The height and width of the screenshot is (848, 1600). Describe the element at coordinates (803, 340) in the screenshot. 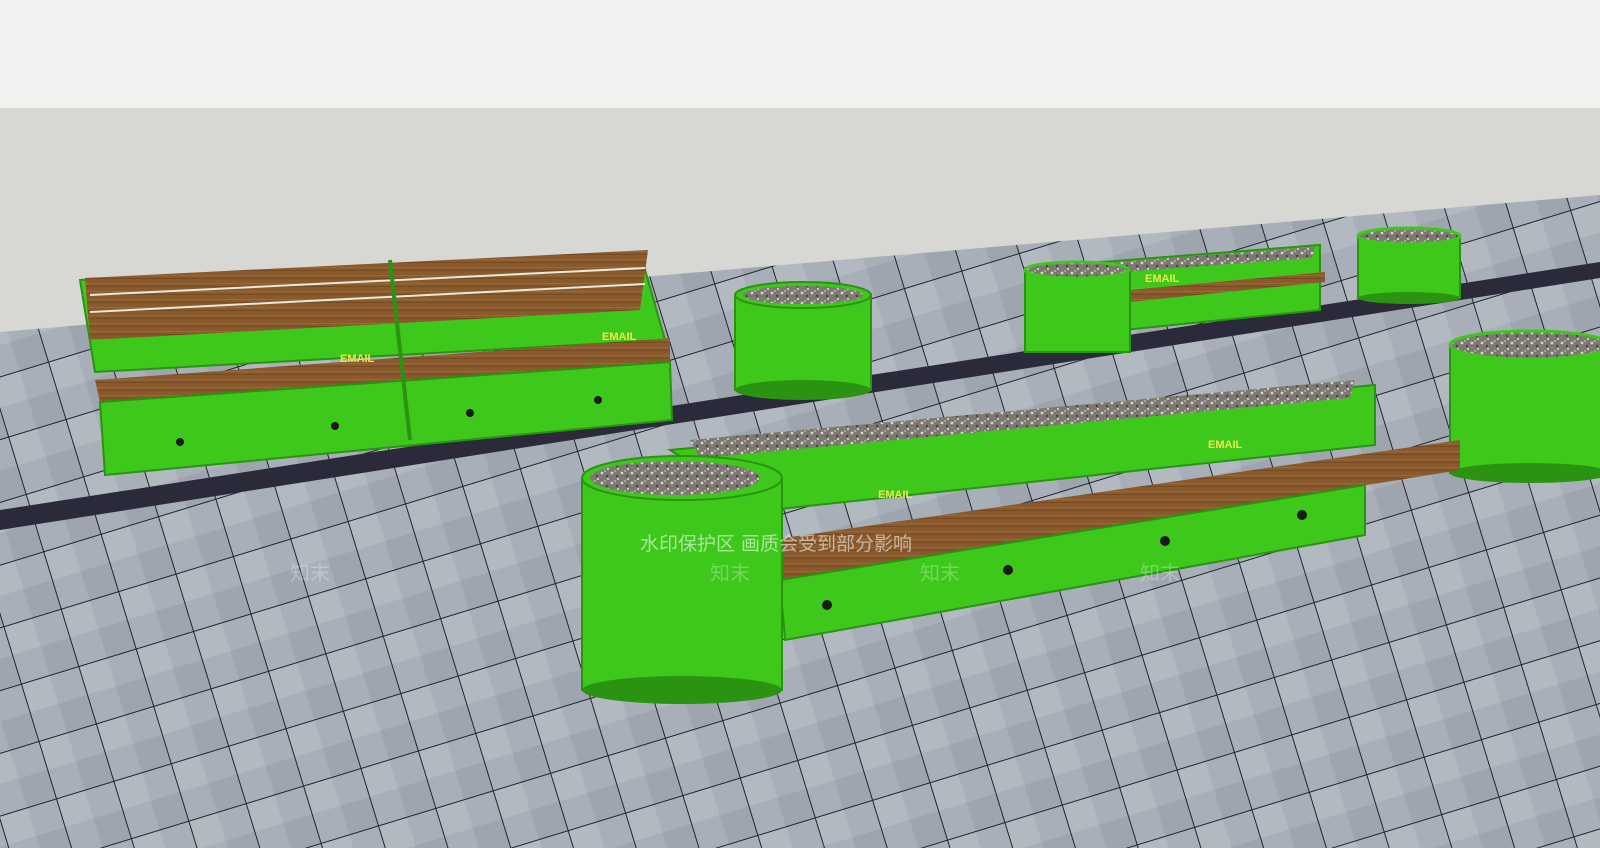

I see `round-planter-middle` at that location.